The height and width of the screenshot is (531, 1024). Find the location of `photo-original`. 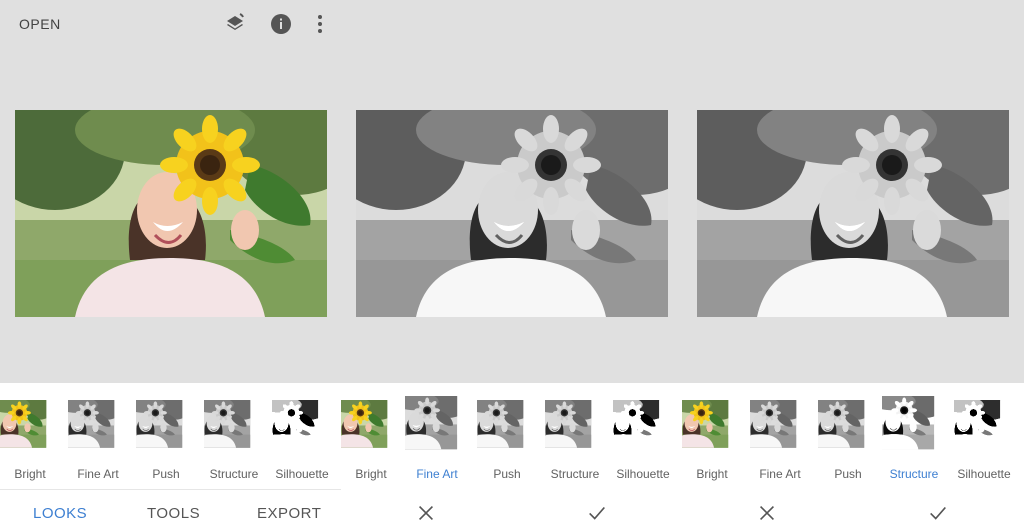

photo-original is located at coordinates (171, 213).